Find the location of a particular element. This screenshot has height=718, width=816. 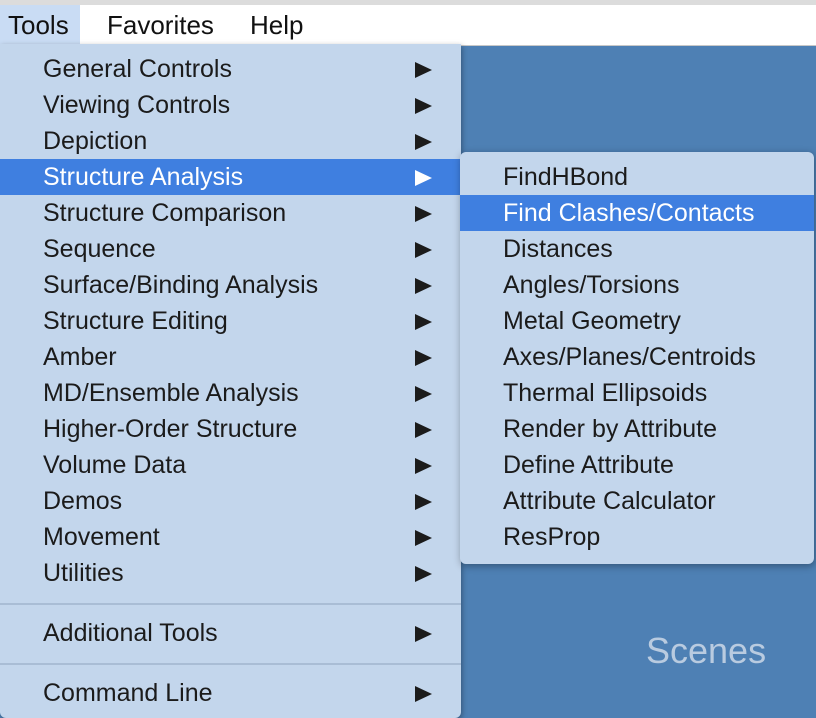

menu-item-label: Utilities is located at coordinates (83, 573).